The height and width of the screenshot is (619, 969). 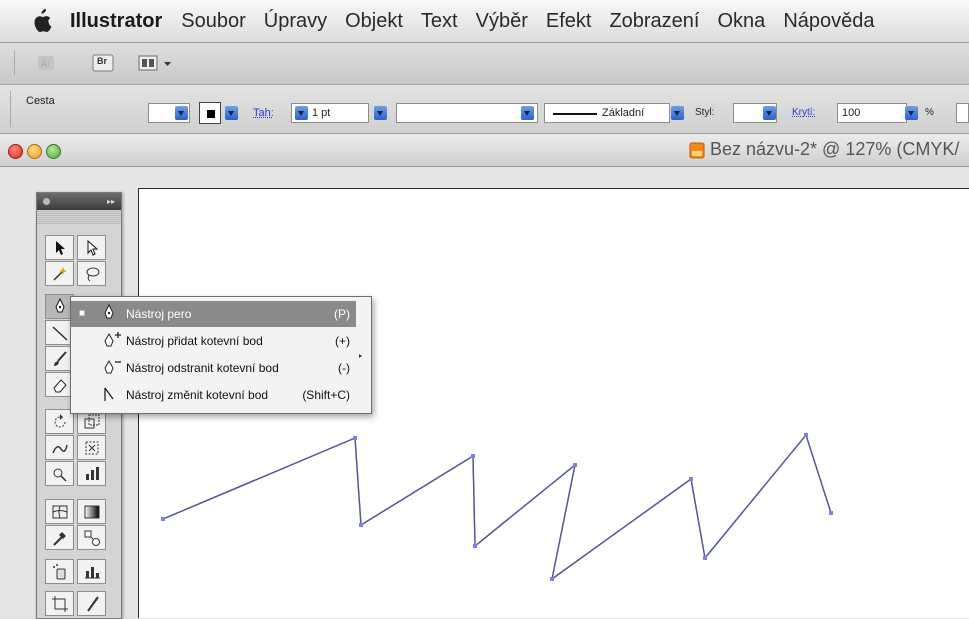 What do you see at coordinates (301, 113) in the screenshot?
I see `stroke-weight-stepper-icon` at bounding box center [301, 113].